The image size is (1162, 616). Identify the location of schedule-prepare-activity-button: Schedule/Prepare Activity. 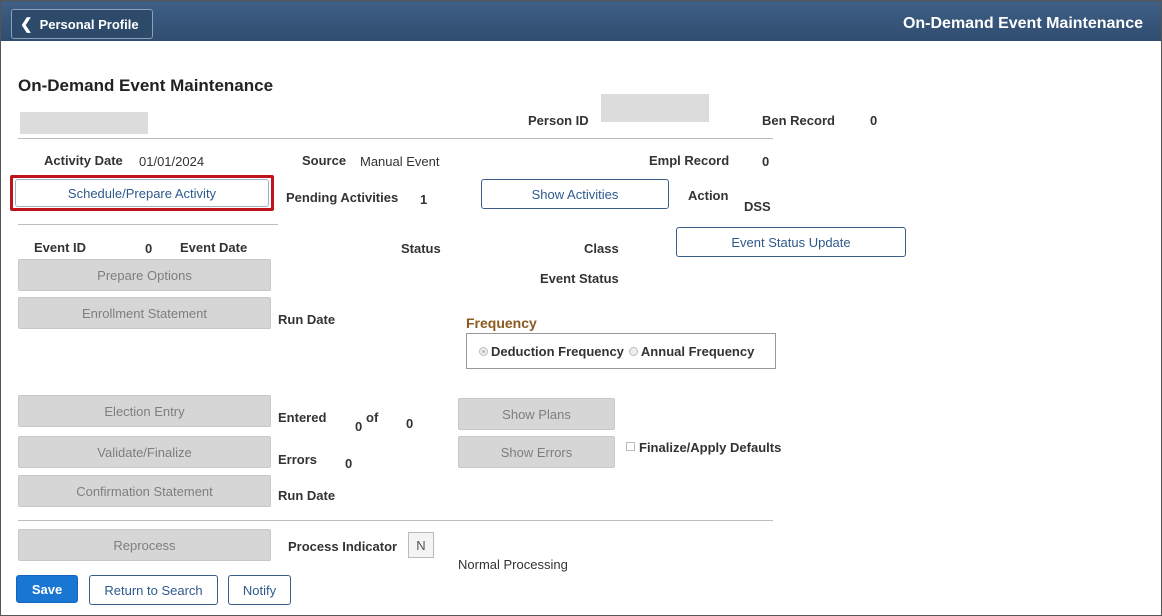
(142, 193).